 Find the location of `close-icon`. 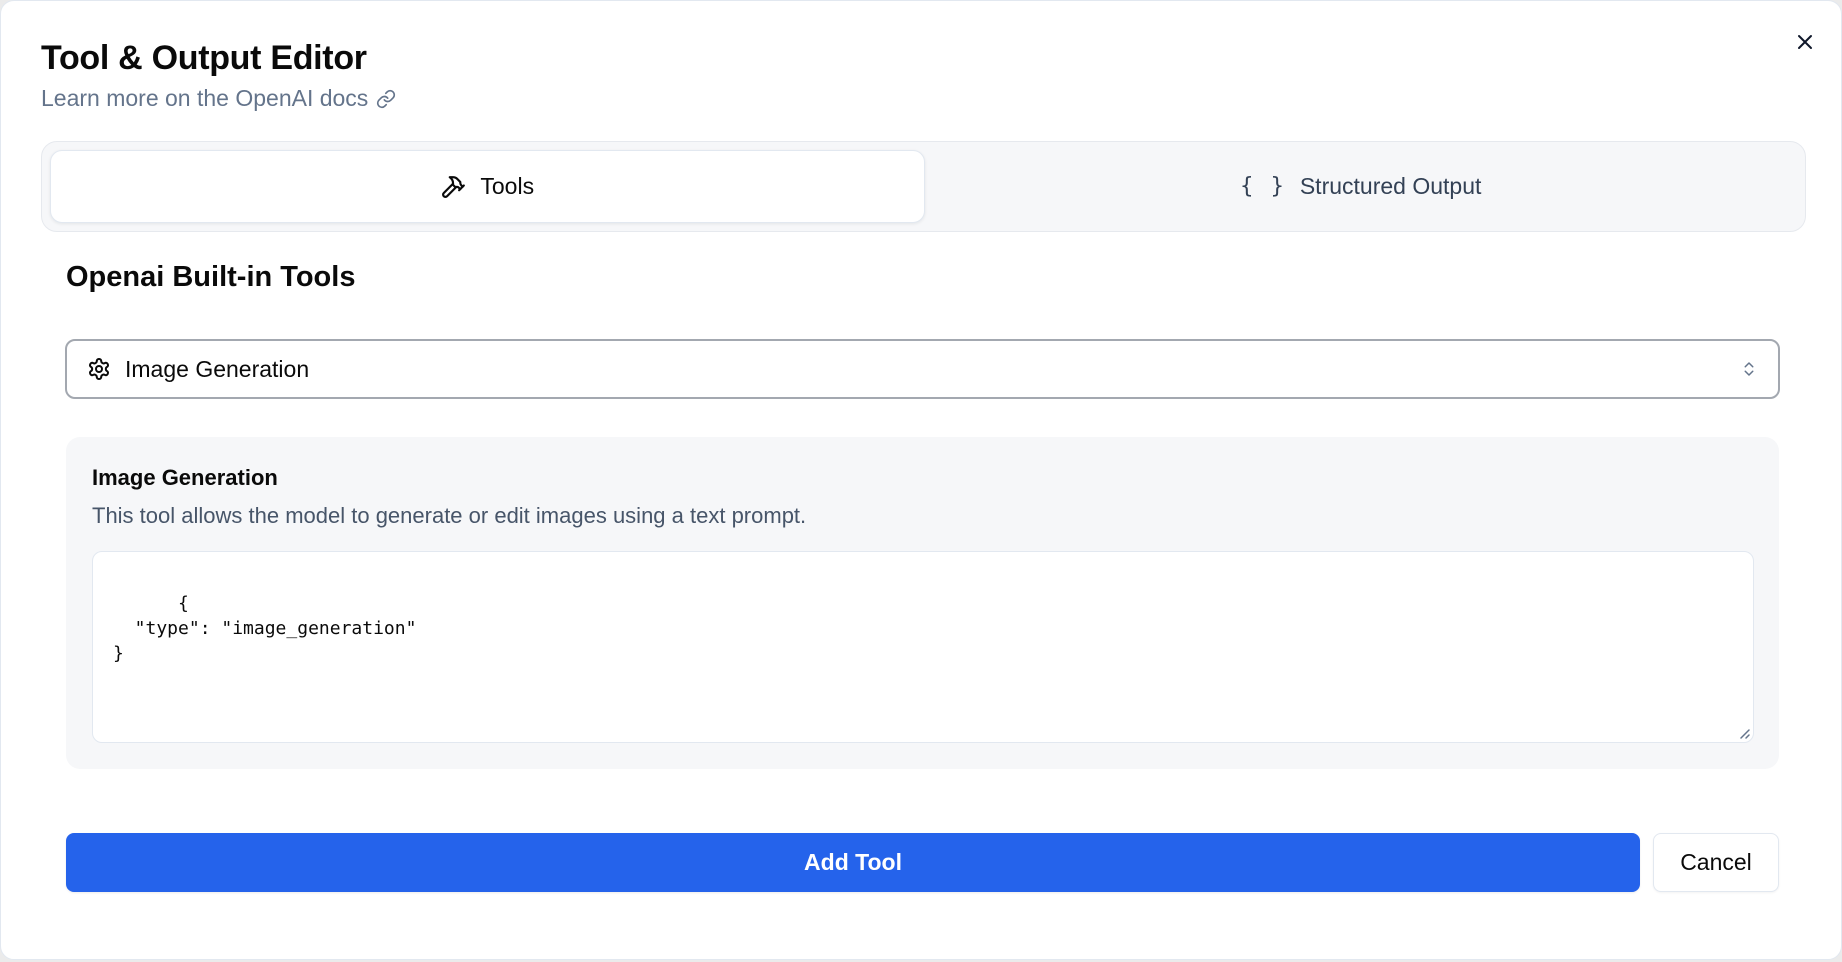

close-icon is located at coordinates (1805, 42).